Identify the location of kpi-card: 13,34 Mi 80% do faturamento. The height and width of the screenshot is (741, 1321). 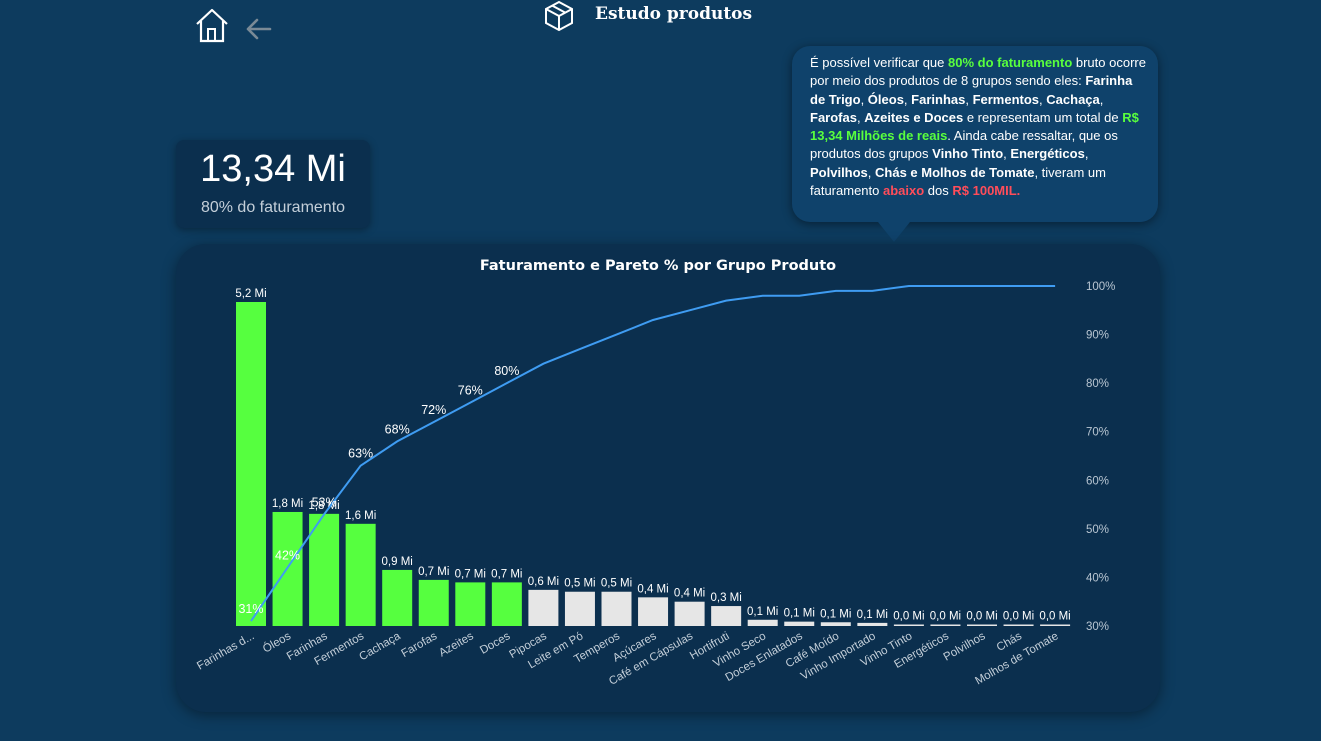
(273, 184).